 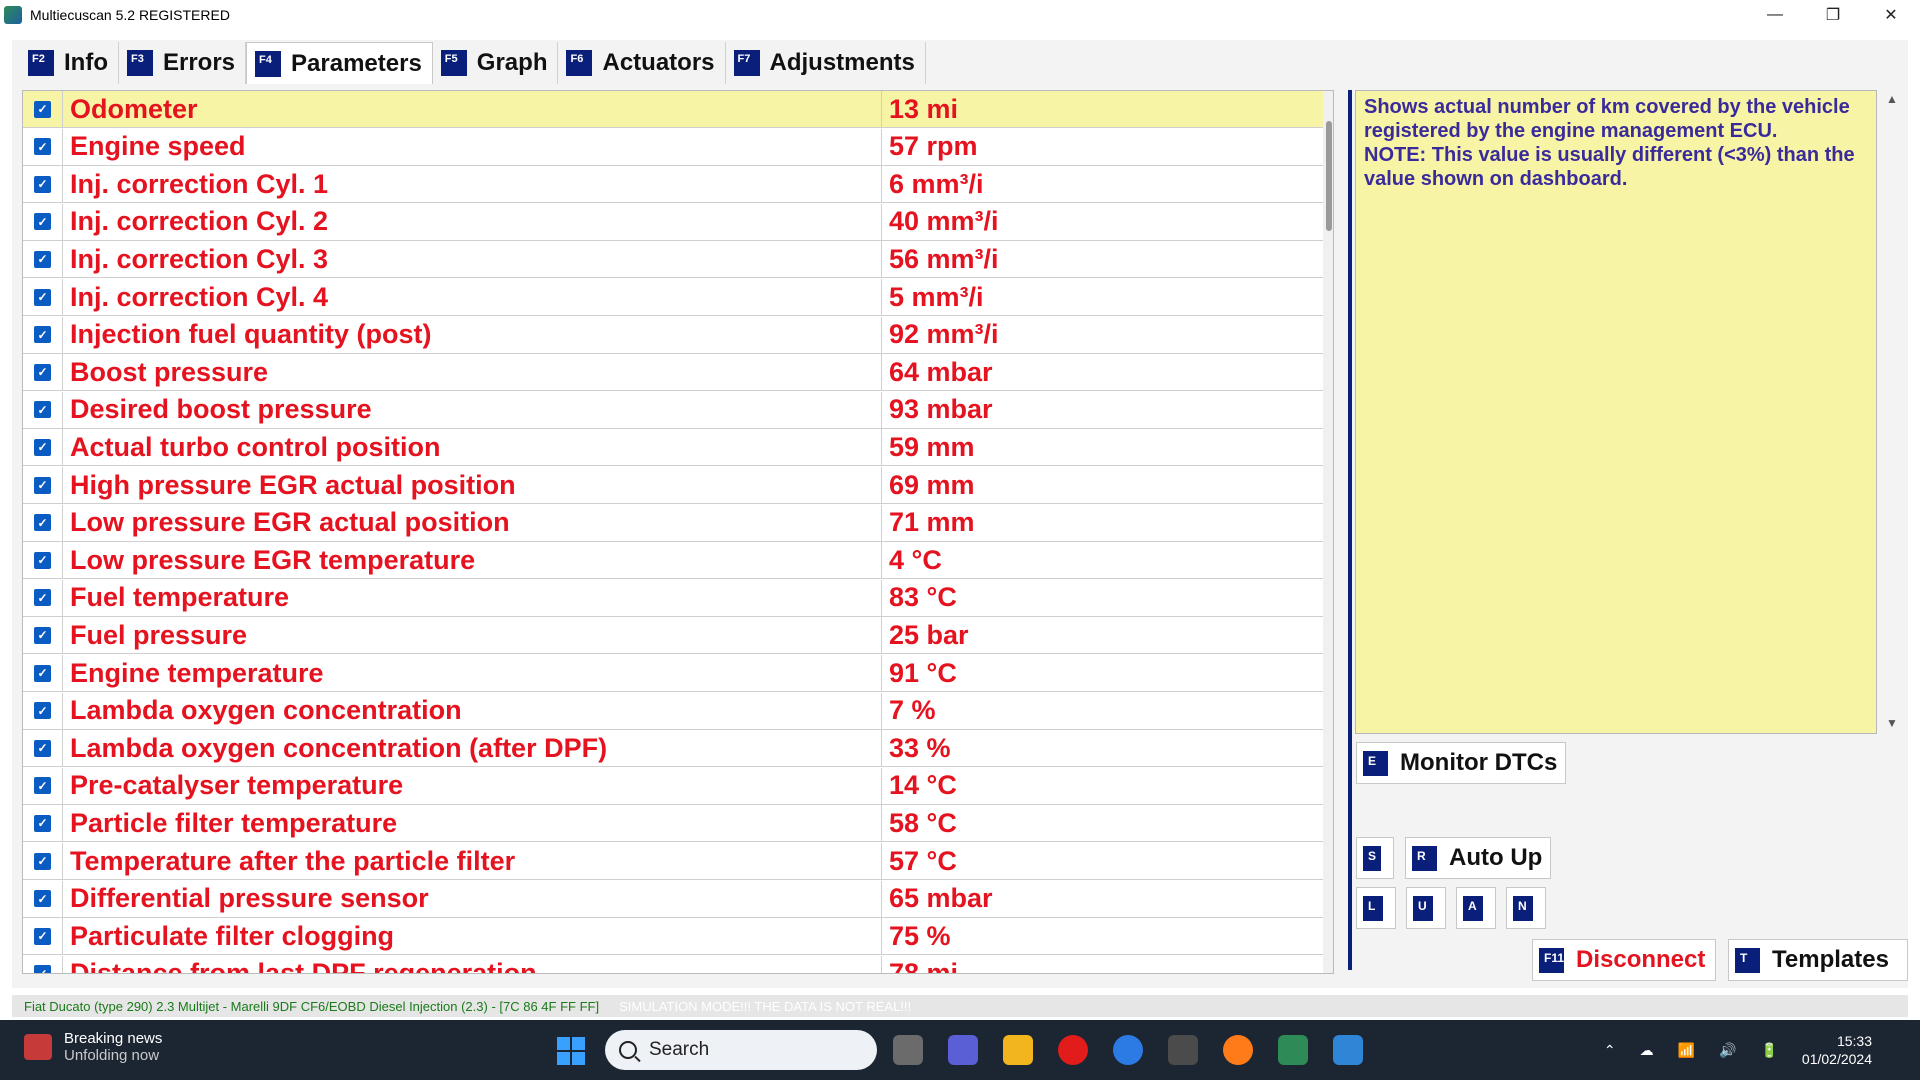 What do you see at coordinates (923, 597) in the screenshot?
I see `parameter-value: 83 °C` at bounding box center [923, 597].